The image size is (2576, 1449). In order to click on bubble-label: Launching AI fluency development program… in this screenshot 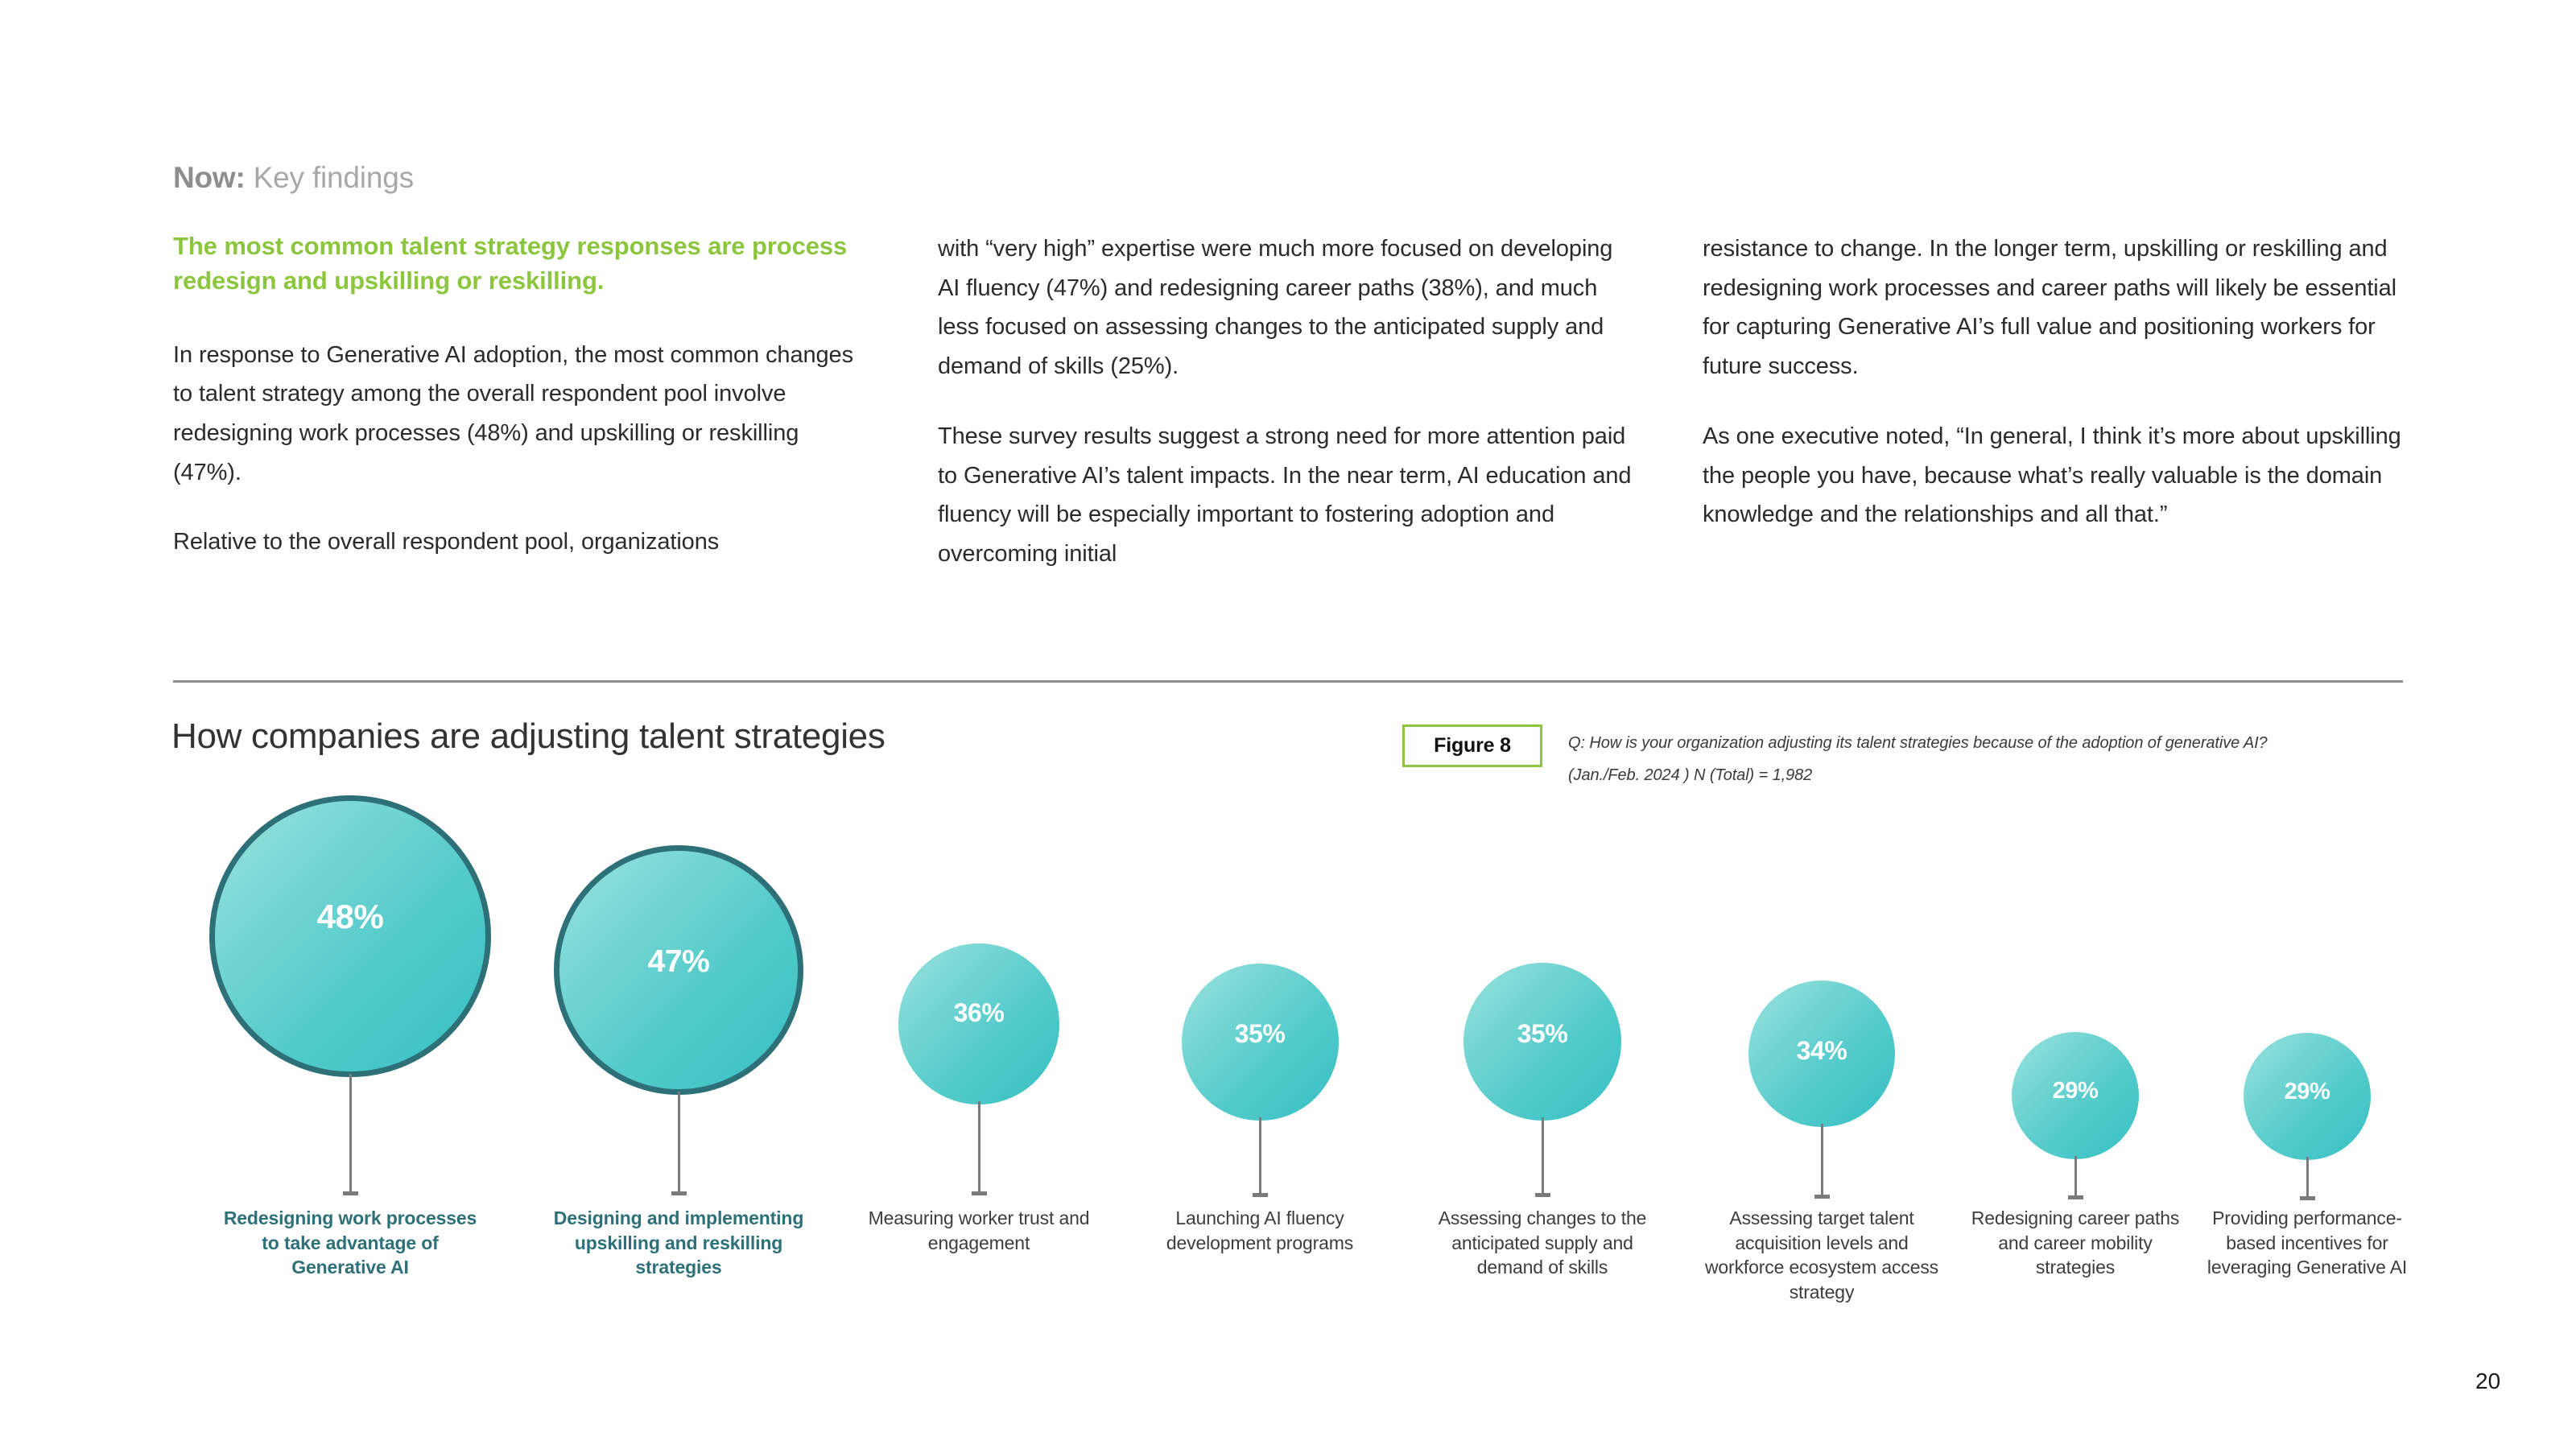, I will do `click(1260, 1230)`.